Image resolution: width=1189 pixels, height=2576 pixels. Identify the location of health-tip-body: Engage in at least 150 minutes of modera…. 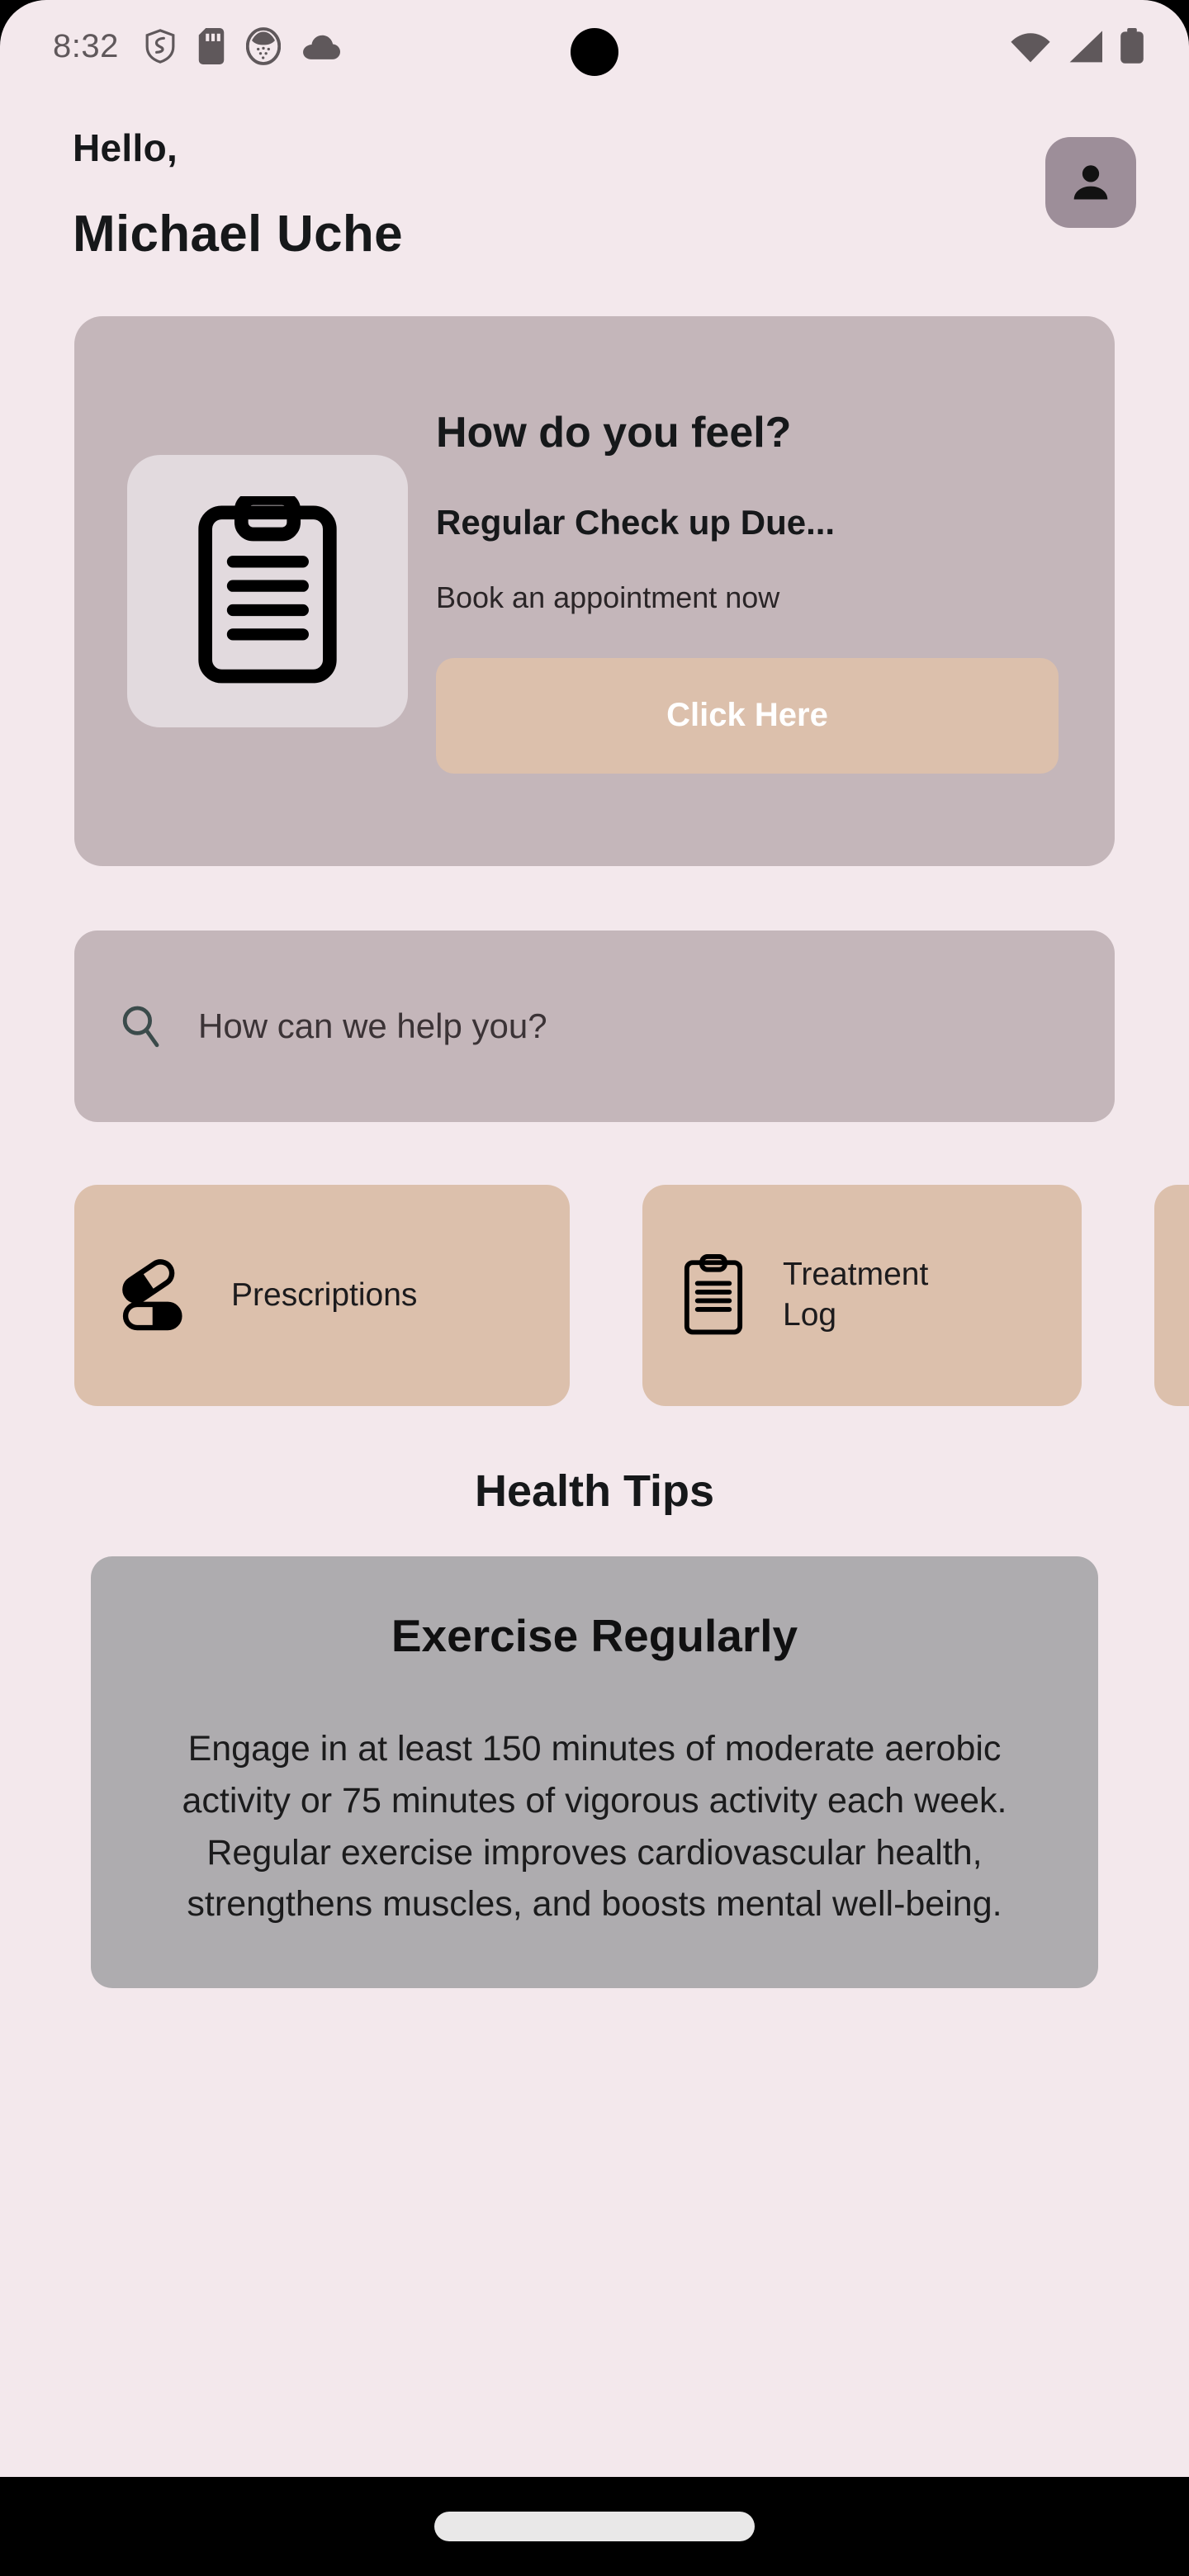
(594, 1827).